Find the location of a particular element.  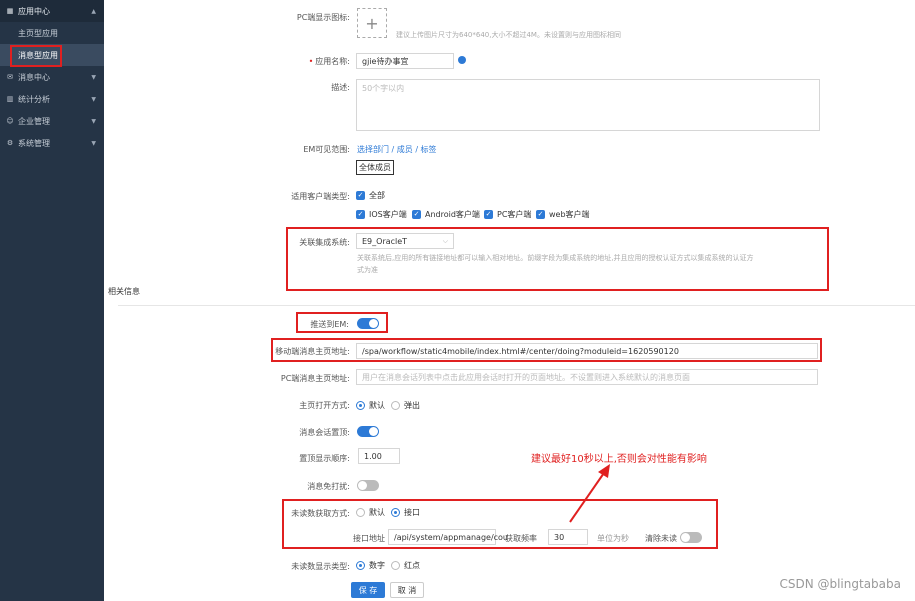

annotation-arrow-icon is located at coordinates (589, 493).